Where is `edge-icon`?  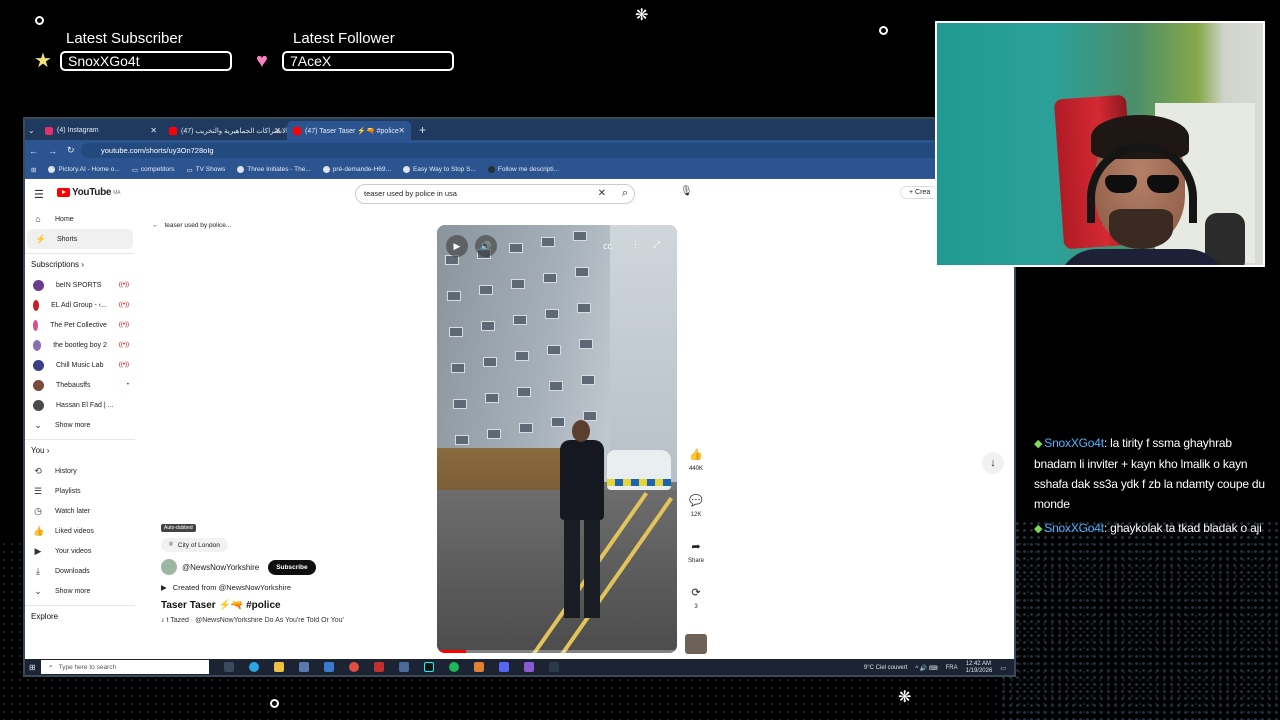 edge-icon is located at coordinates (254, 667).